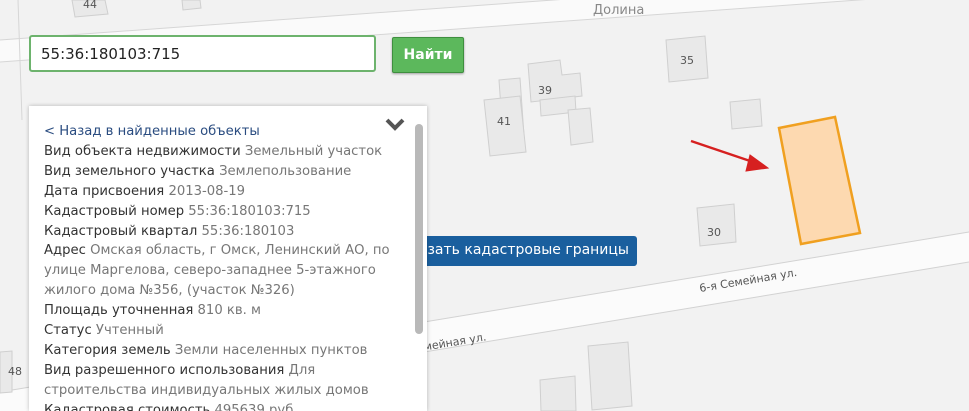 This screenshot has height=411, width=969. I want to click on field-label: Вид разрешенного использования, so click(164, 370).